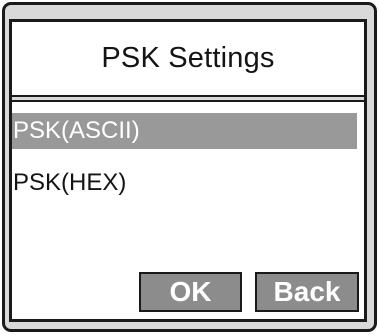 This screenshot has height=335, width=379. What do you see at coordinates (188, 183) in the screenshot?
I see `menu-item-psk-hex: PSK(HEX)` at bounding box center [188, 183].